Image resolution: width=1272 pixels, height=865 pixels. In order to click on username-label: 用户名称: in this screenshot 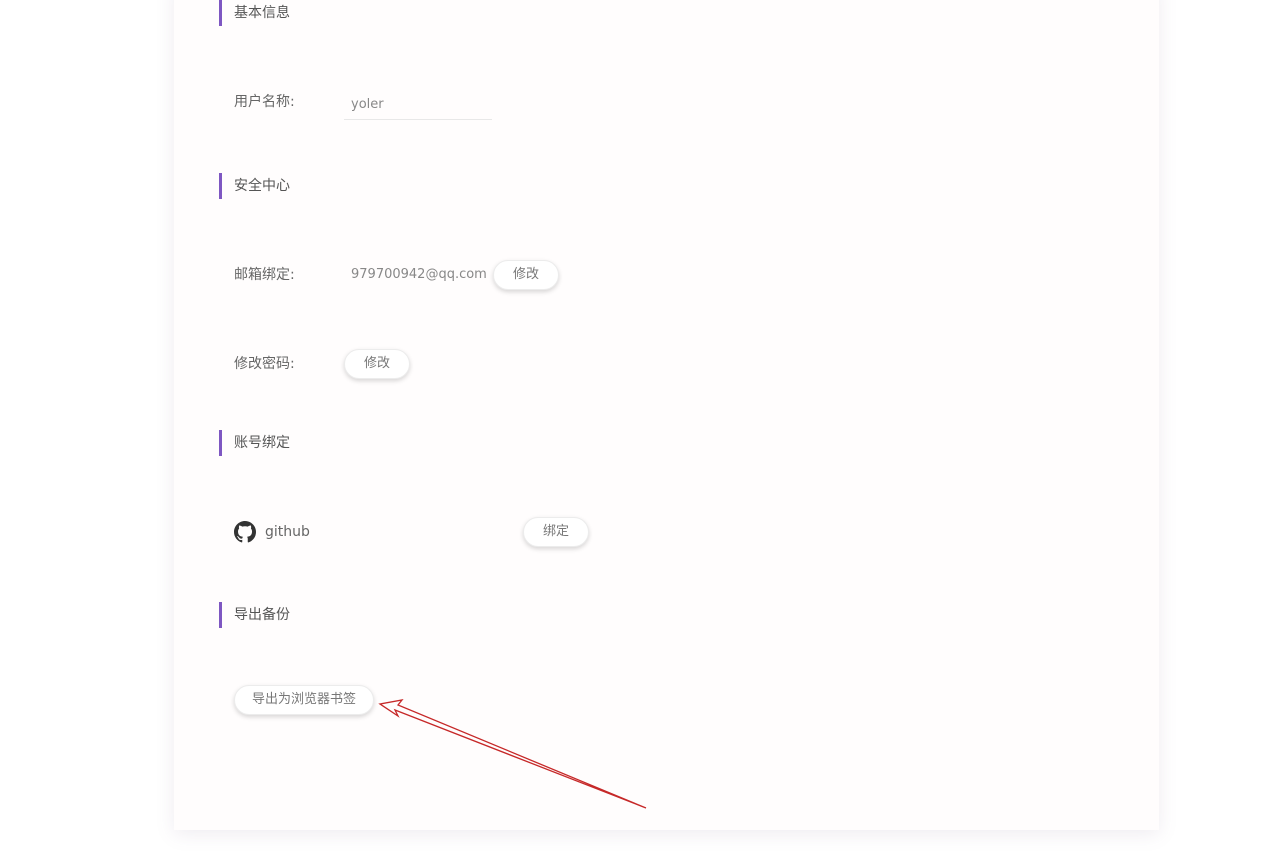, I will do `click(264, 102)`.